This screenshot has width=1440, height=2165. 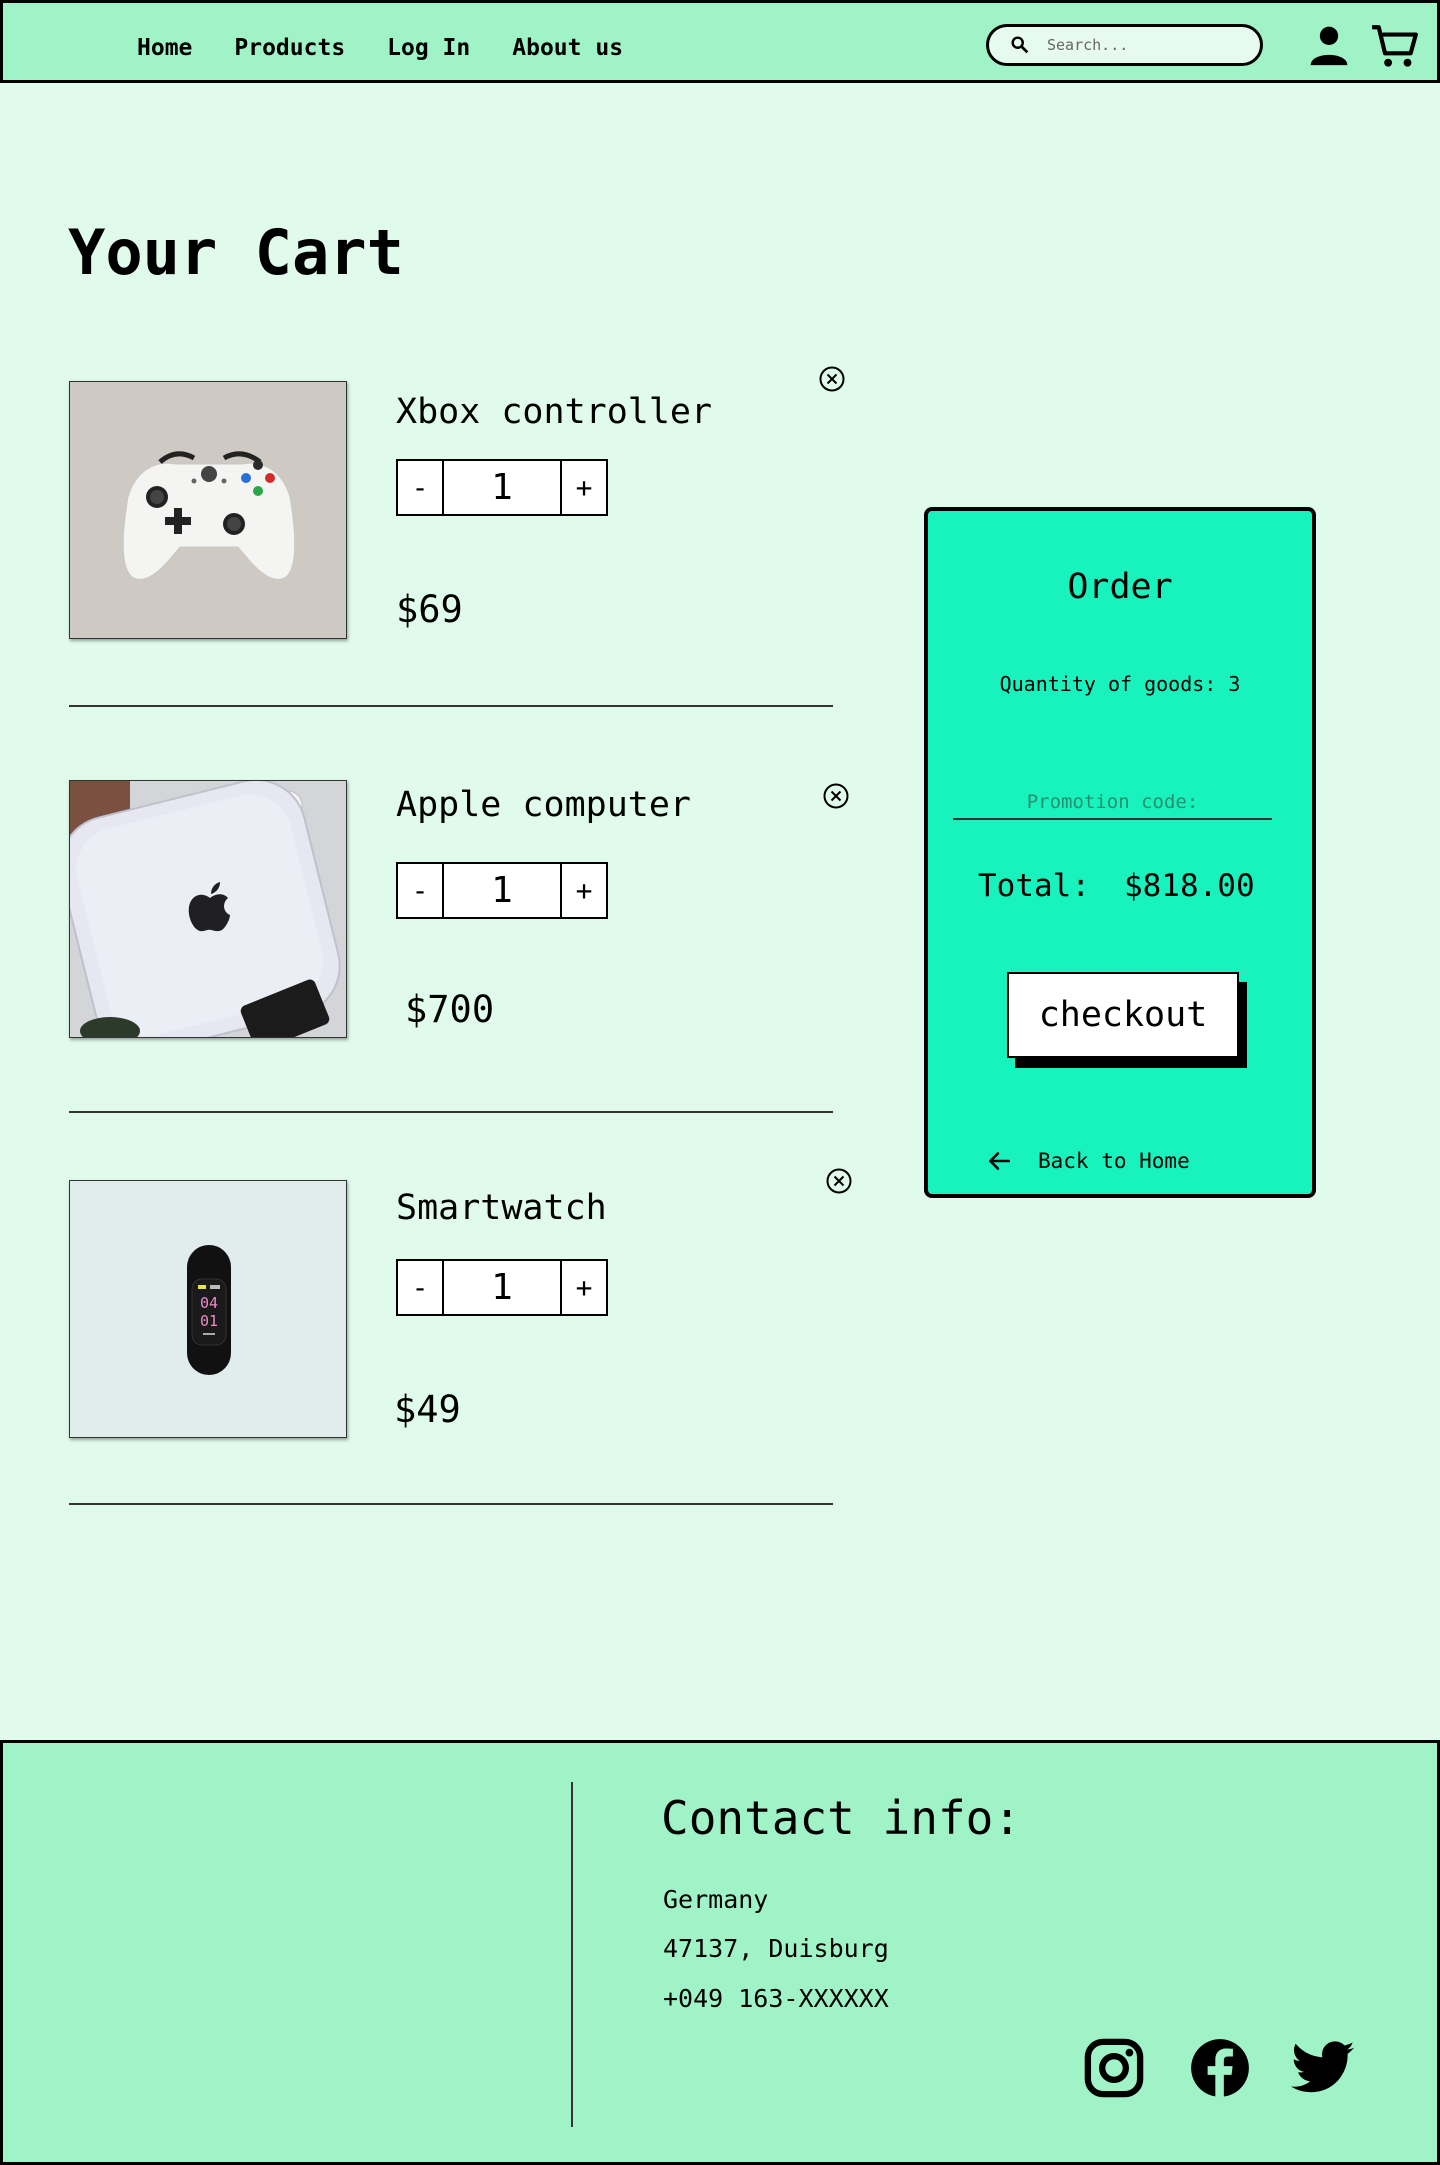 I want to click on arrow-left-icon, so click(x=1000, y=1161).